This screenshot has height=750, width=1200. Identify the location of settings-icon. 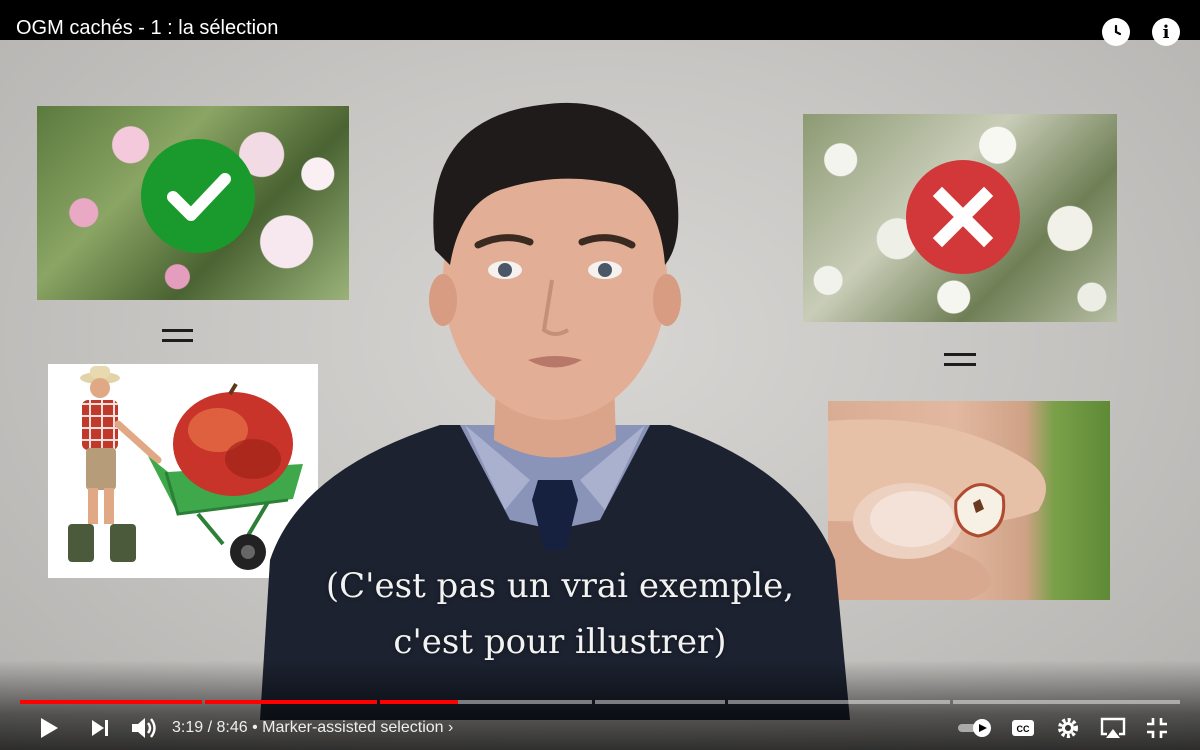
(1068, 728).